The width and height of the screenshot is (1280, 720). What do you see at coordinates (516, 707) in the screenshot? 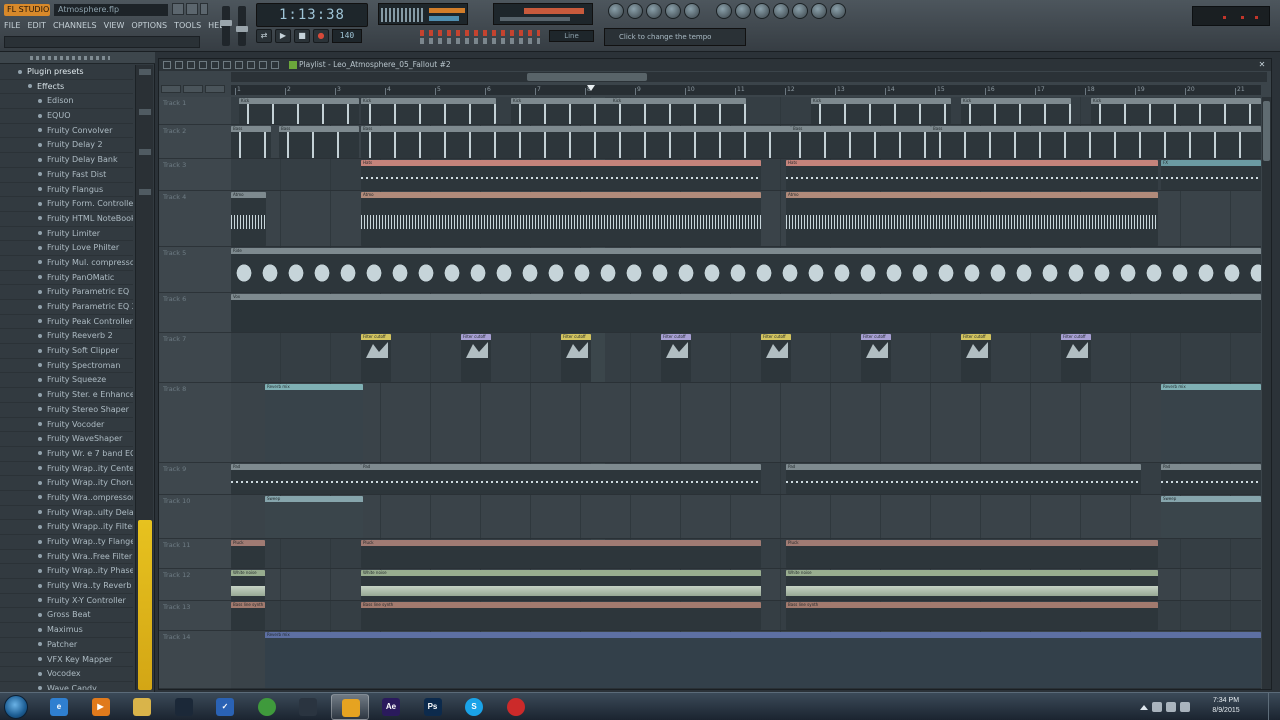
I see `taskbar-record-app` at bounding box center [516, 707].